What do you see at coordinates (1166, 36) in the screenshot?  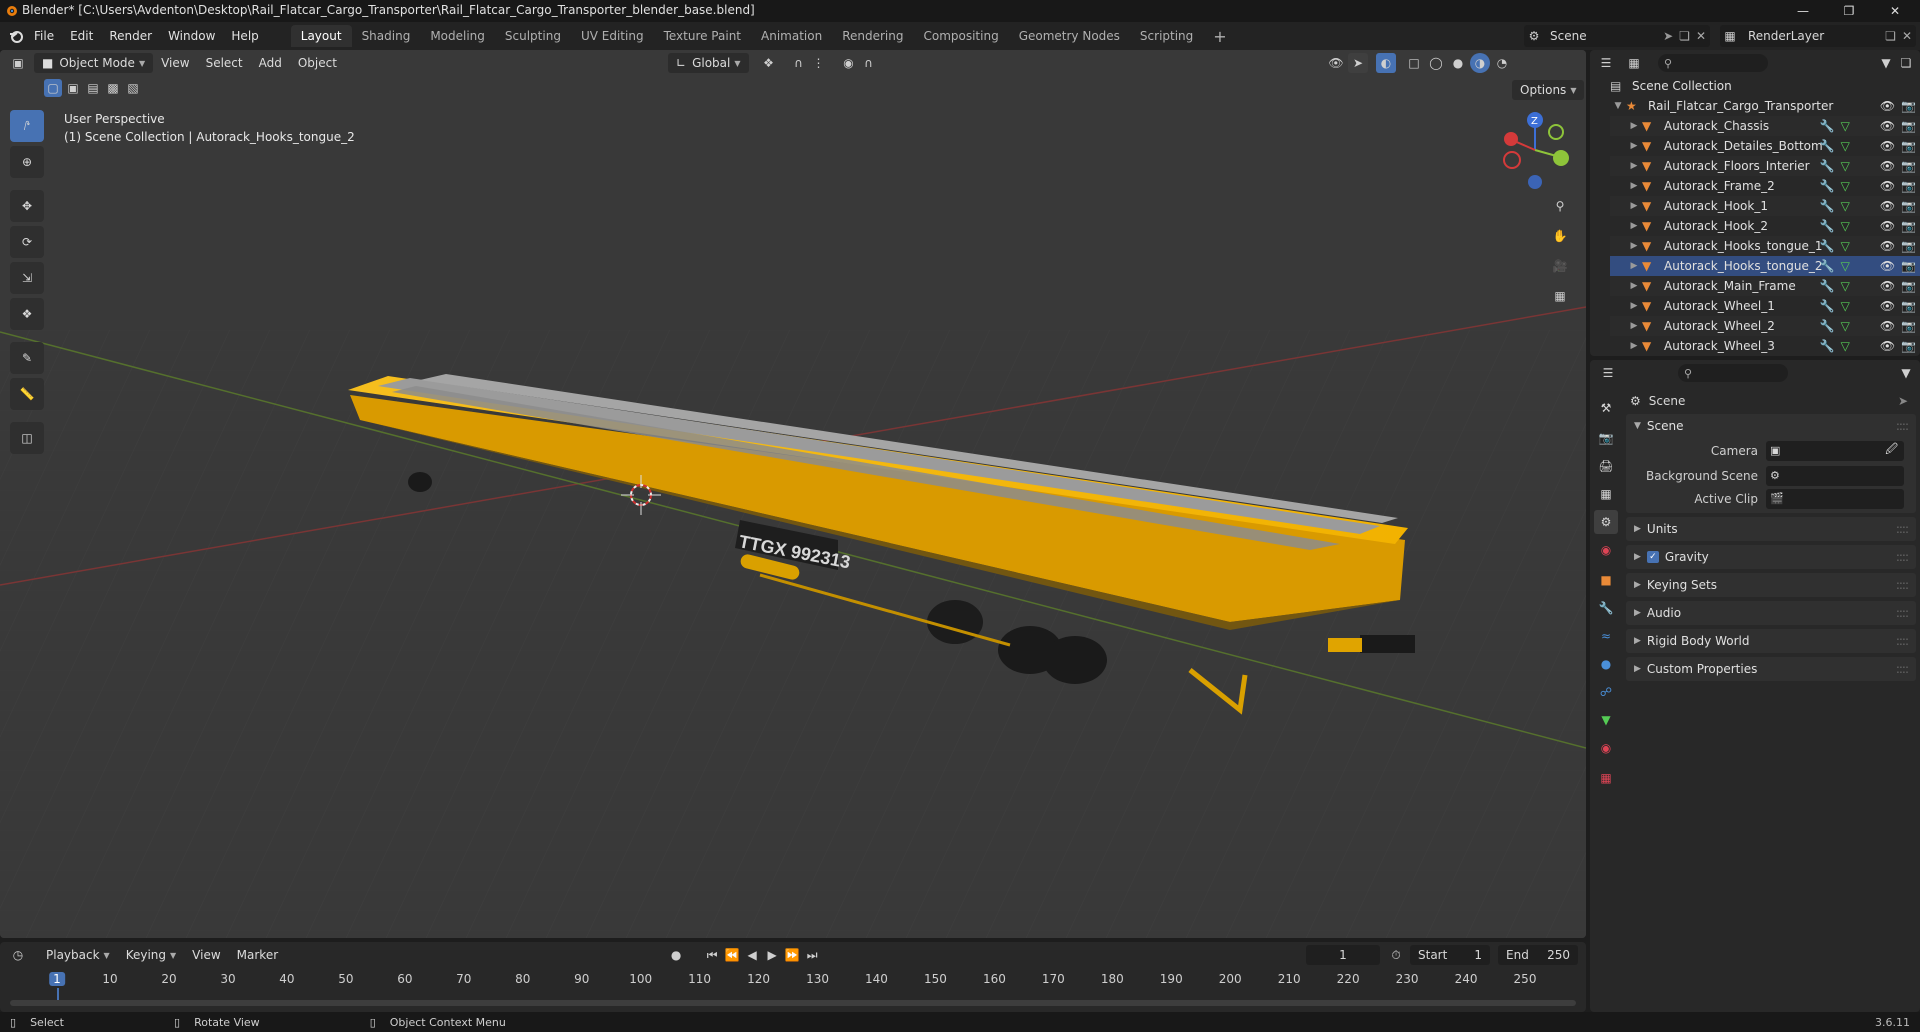 I see `tab-scripting: Scripting` at bounding box center [1166, 36].